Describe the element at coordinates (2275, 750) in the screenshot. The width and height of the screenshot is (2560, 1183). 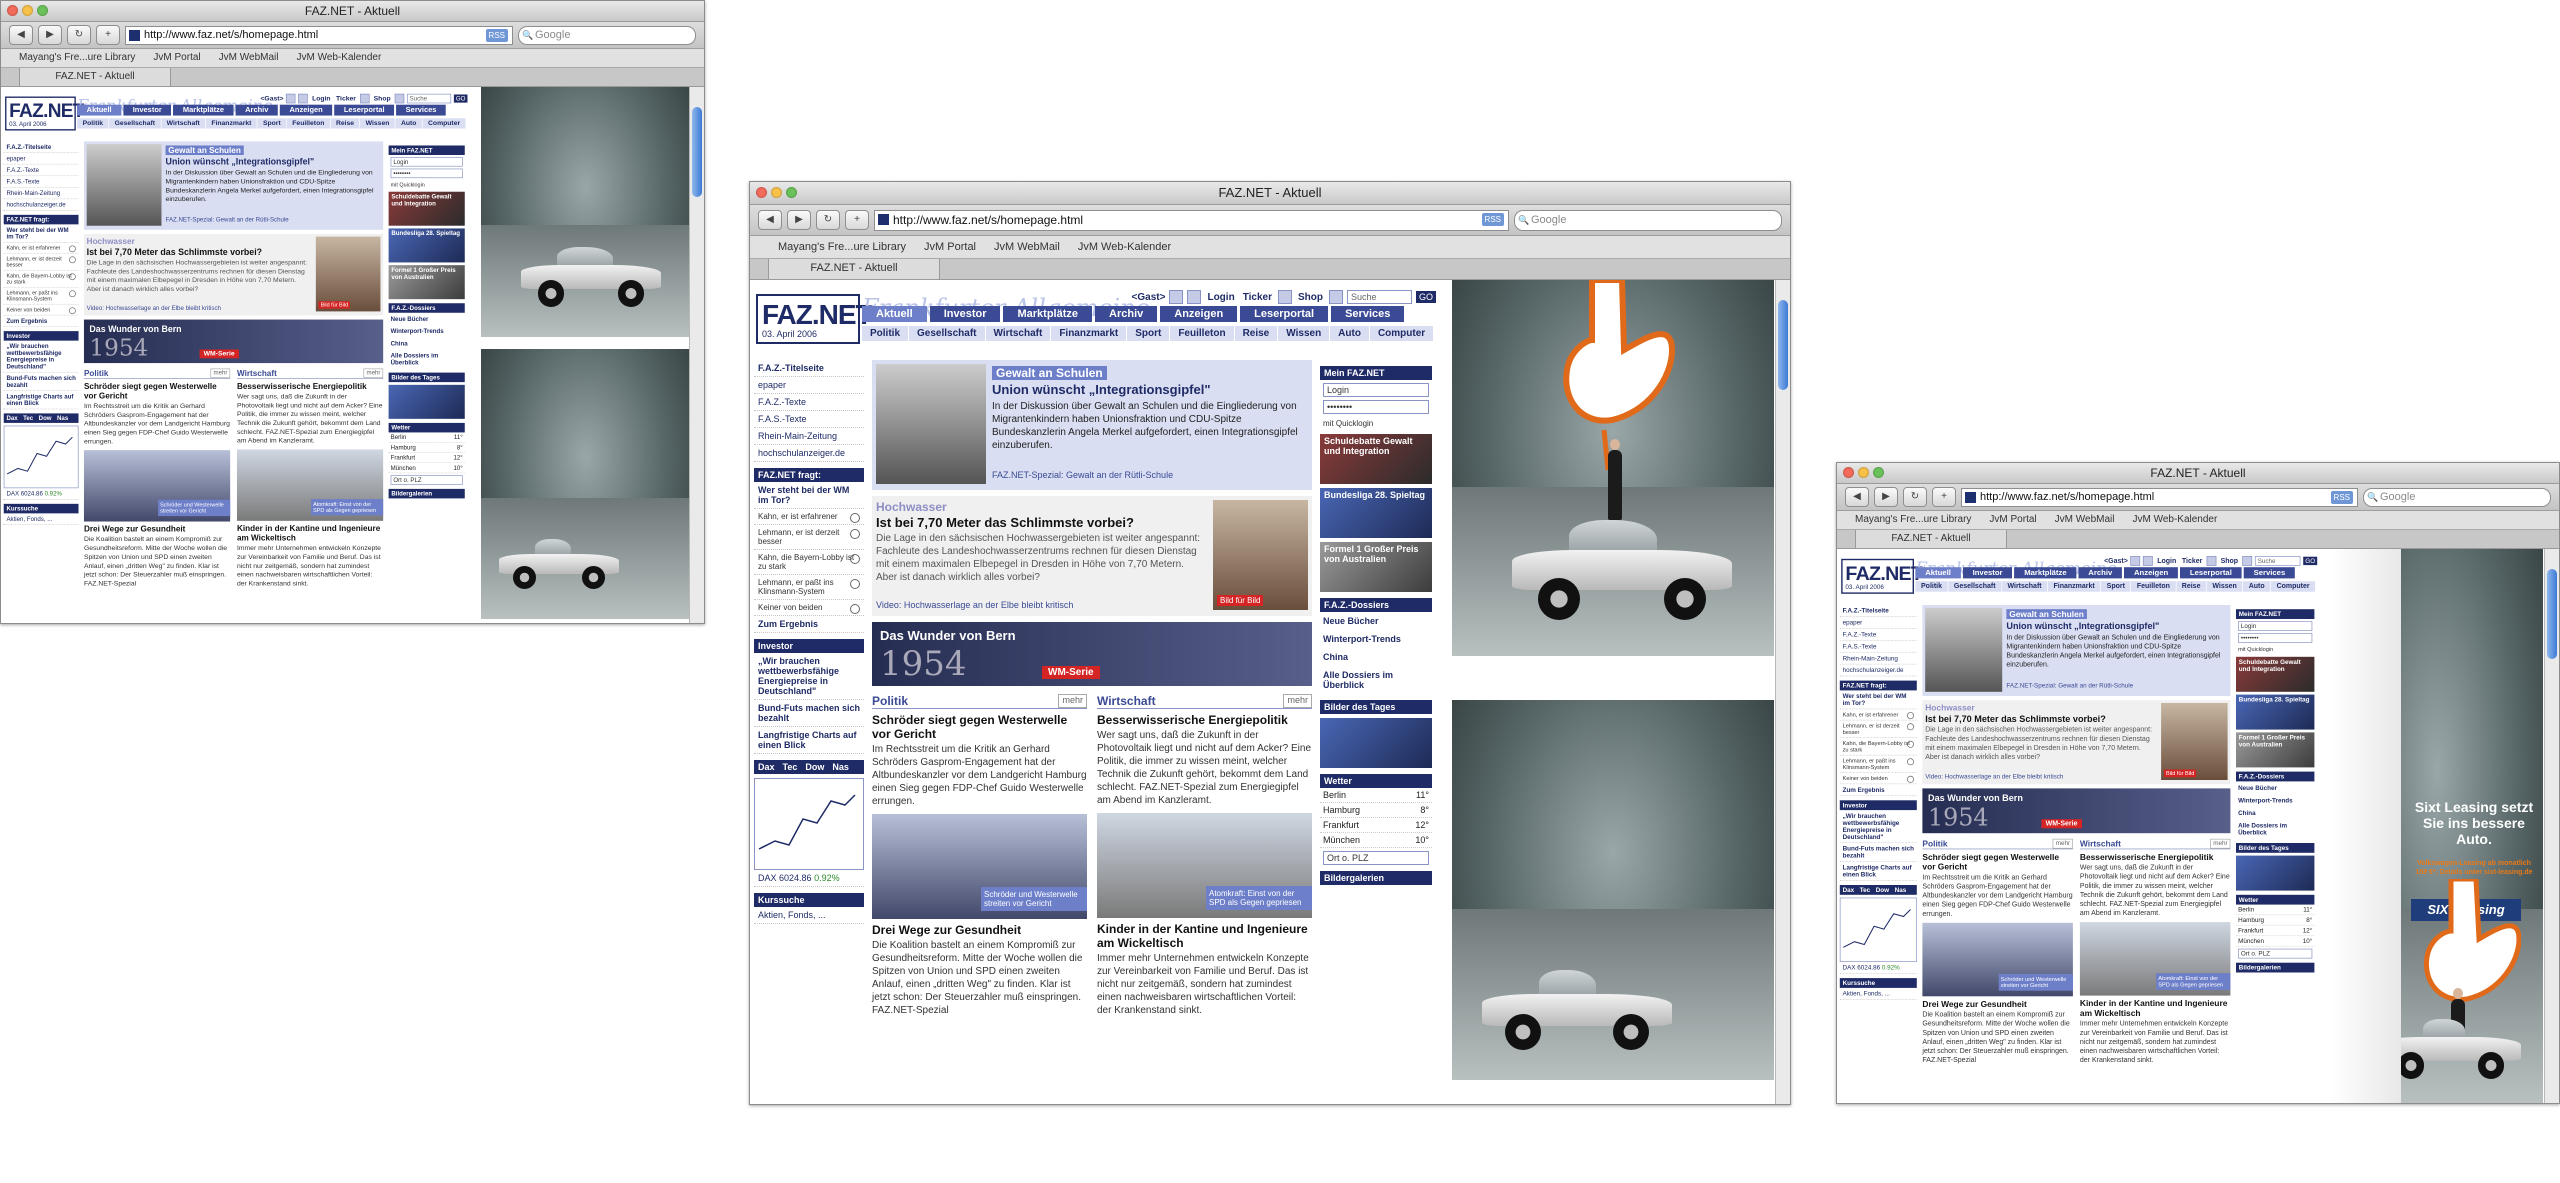
I see `promo-tile: Formel 1 Großer Preis von Australien` at that location.